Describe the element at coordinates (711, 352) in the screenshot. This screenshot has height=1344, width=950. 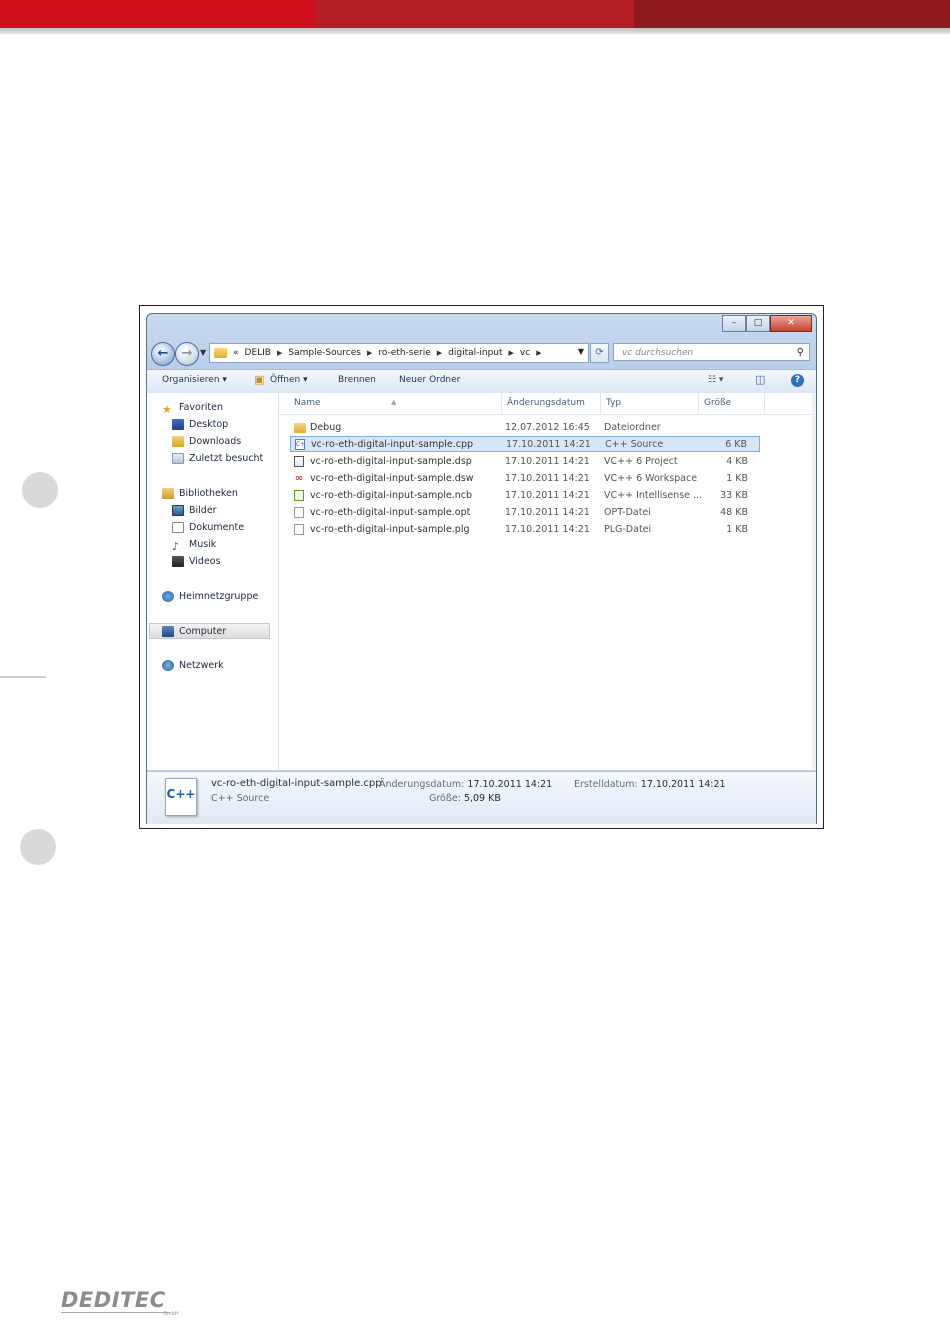
I see `search-input: vc durchsuchen ⚲` at that location.